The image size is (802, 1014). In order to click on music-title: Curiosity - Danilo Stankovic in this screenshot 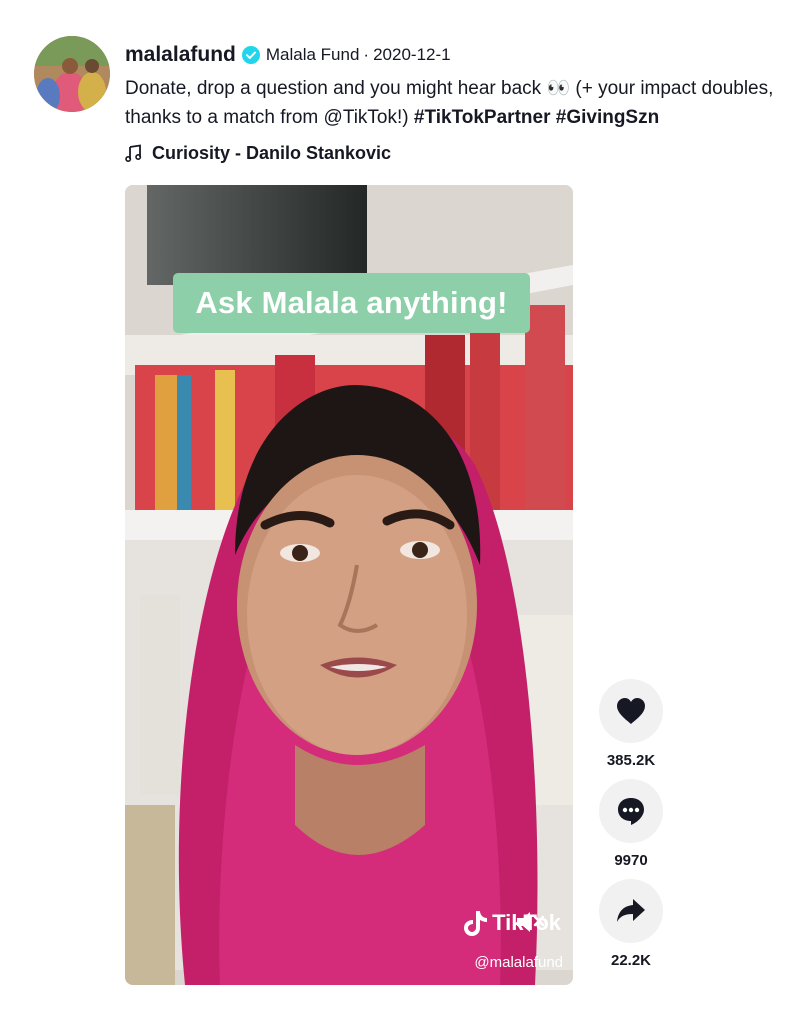, I will do `click(272, 152)`.